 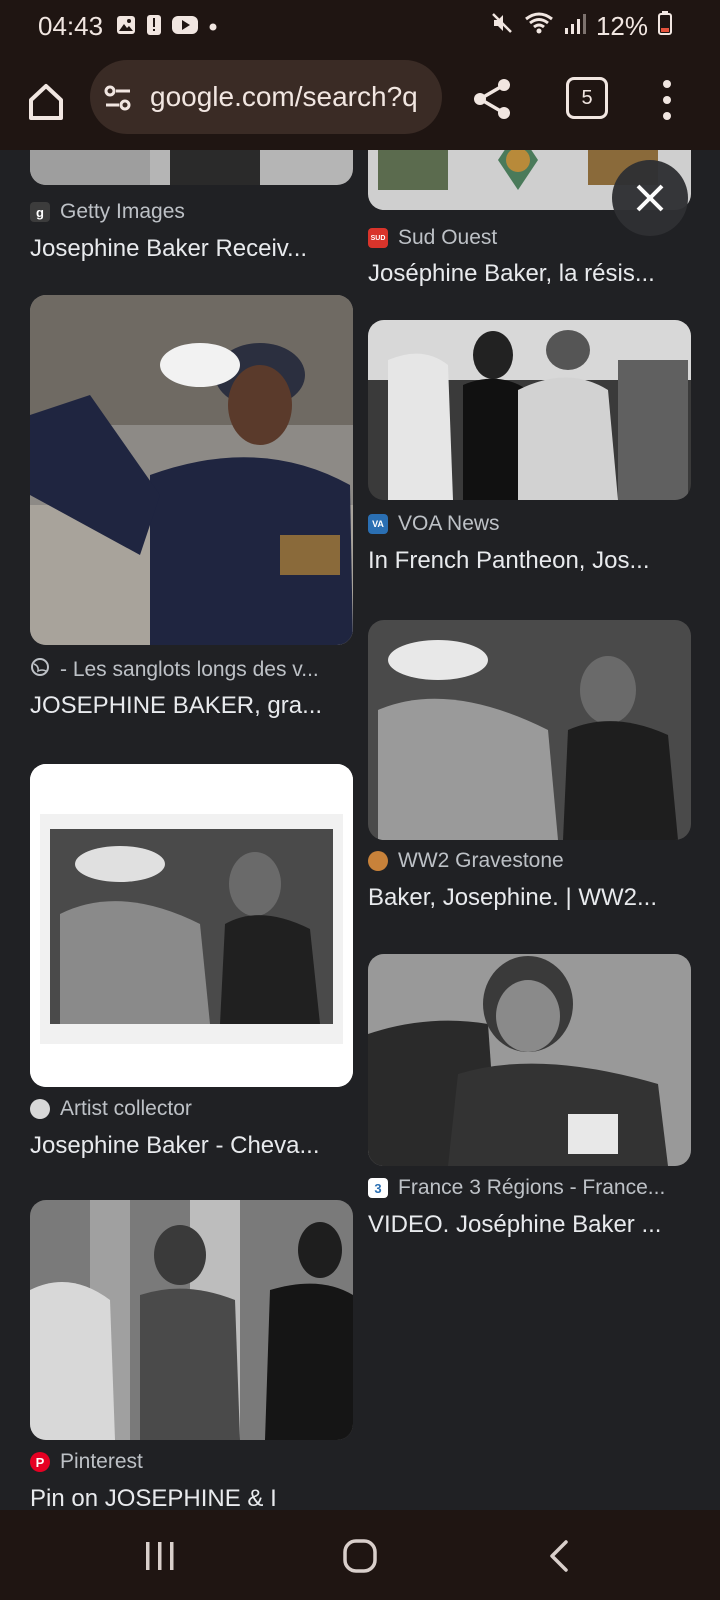 What do you see at coordinates (191, 1462) in the screenshot?
I see `result-source: P Pinterest` at bounding box center [191, 1462].